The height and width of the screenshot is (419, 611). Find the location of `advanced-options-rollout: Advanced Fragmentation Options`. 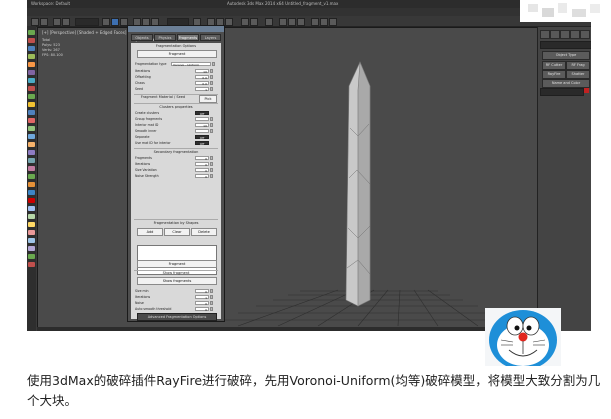

advanced-options-rollout: Advanced Fragmentation Options is located at coordinates (177, 317).